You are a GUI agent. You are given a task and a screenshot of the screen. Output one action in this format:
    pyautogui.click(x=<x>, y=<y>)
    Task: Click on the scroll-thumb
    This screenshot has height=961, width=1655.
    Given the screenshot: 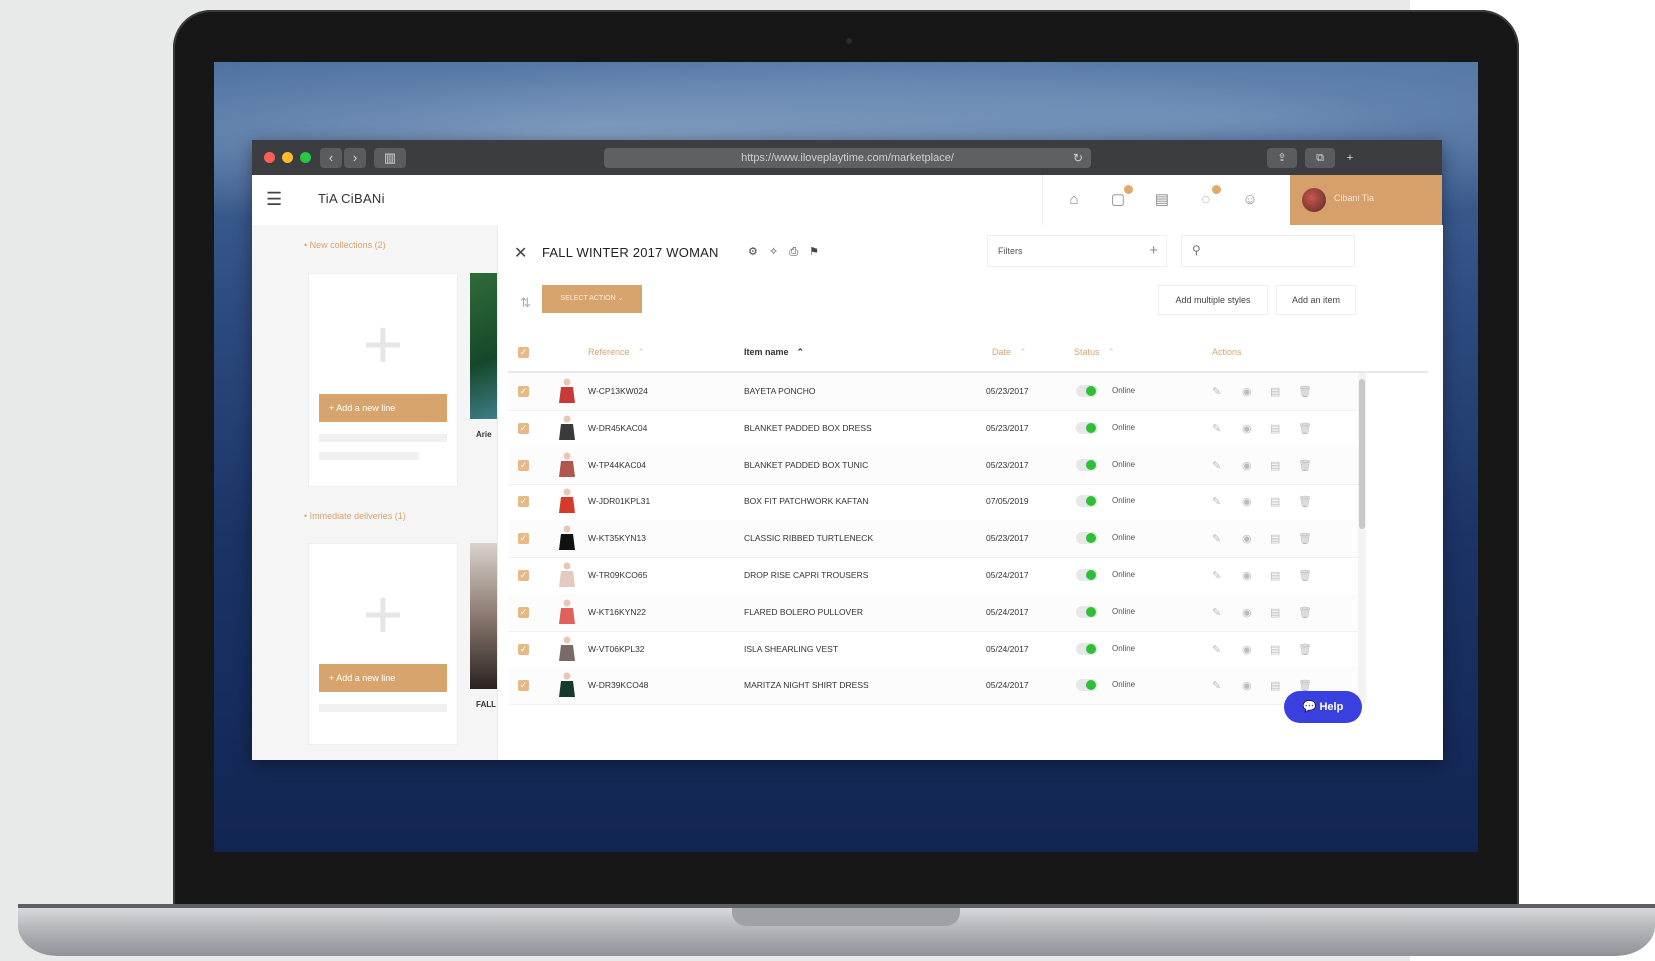 What is the action you would take?
    pyautogui.click(x=1362, y=454)
    